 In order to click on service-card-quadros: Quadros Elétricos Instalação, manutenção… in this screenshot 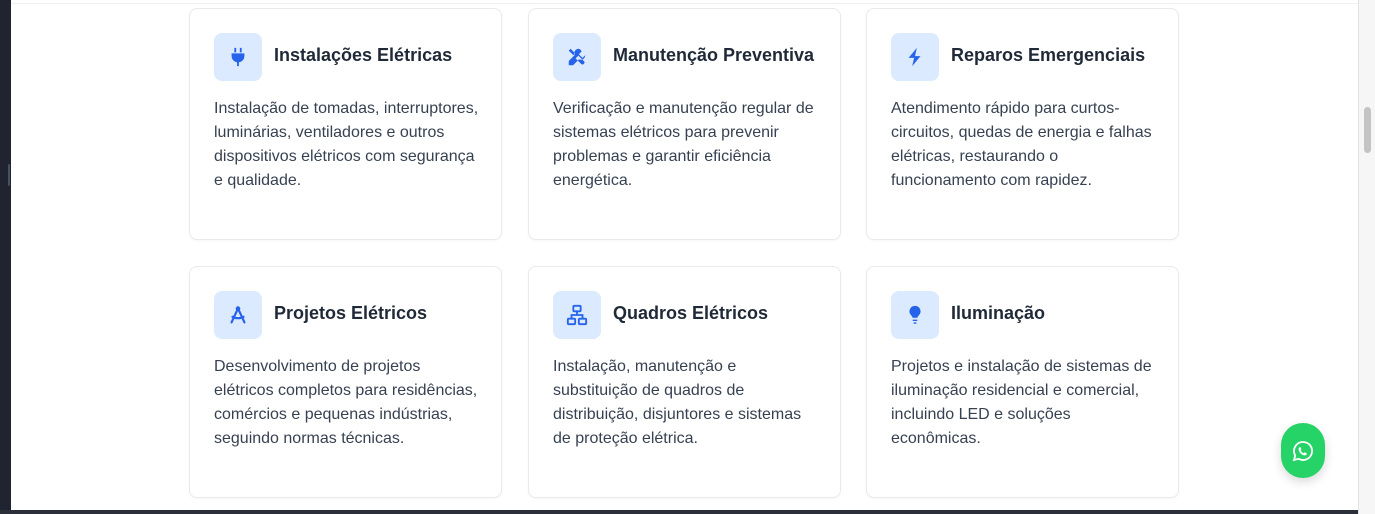, I will do `click(684, 382)`.